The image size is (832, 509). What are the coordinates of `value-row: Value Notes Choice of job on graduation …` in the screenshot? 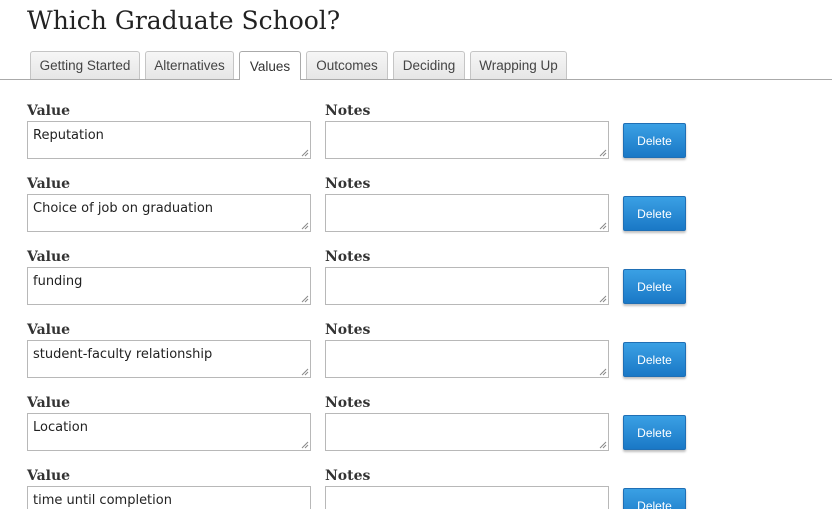 It's located at (416, 212).